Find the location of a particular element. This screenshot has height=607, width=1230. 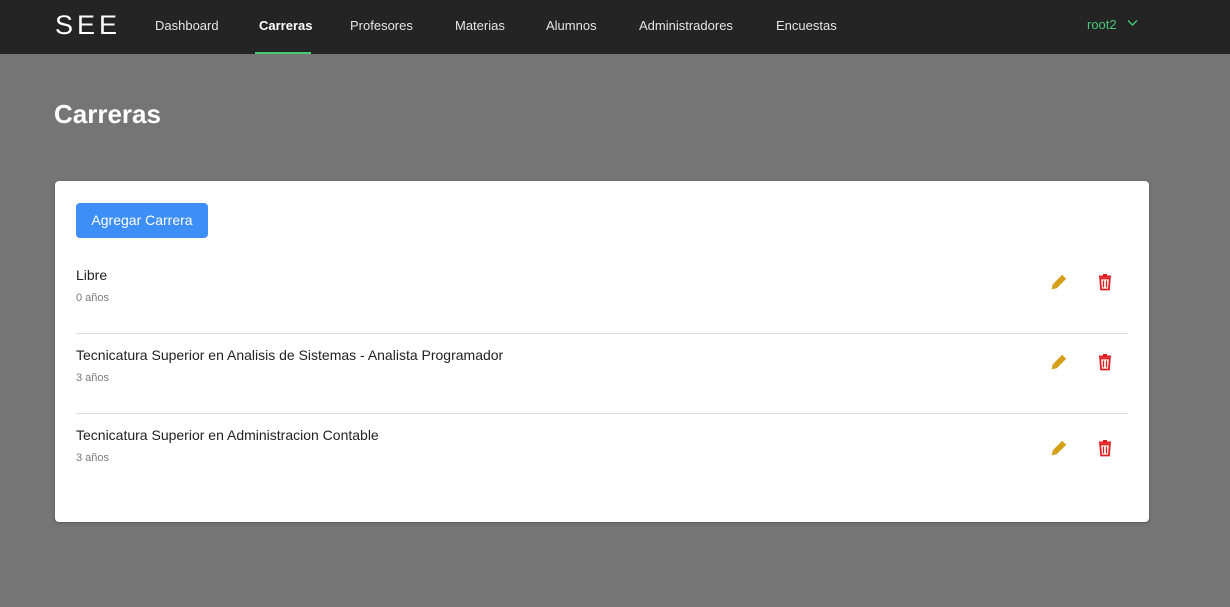

add-career-button: Agregar Carrera is located at coordinates (142, 220).